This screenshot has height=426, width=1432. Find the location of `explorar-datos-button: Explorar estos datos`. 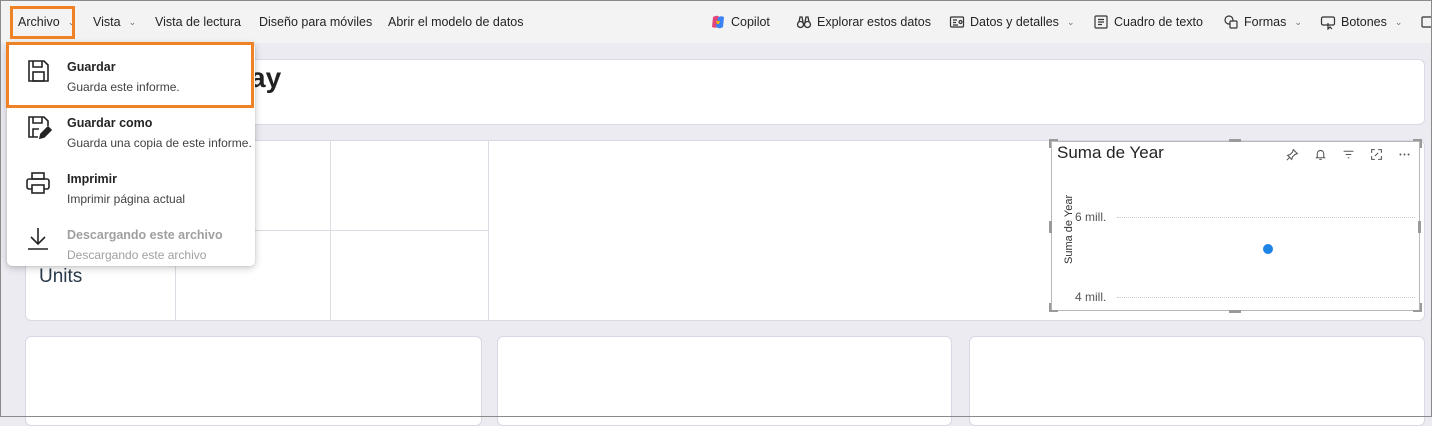

explorar-datos-button: Explorar estos datos is located at coordinates (863, 22).